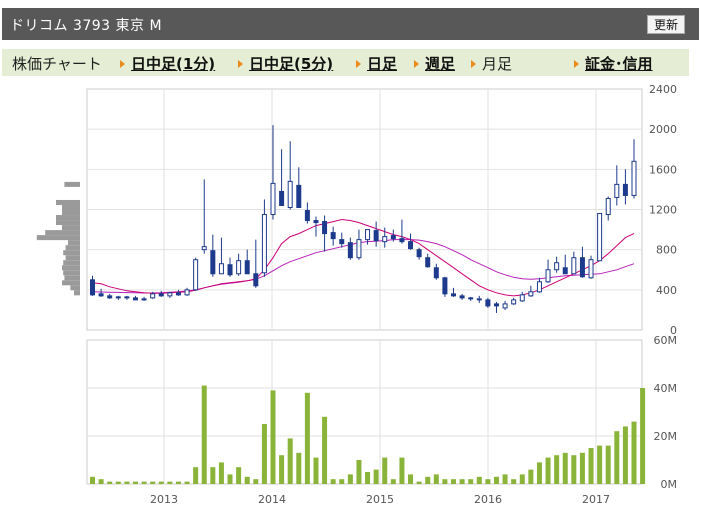 This screenshot has height=526, width=701. What do you see at coordinates (596, 499) in the screenshot?
I see `x-tick-label: 2017` at bounding box center [596, 499].